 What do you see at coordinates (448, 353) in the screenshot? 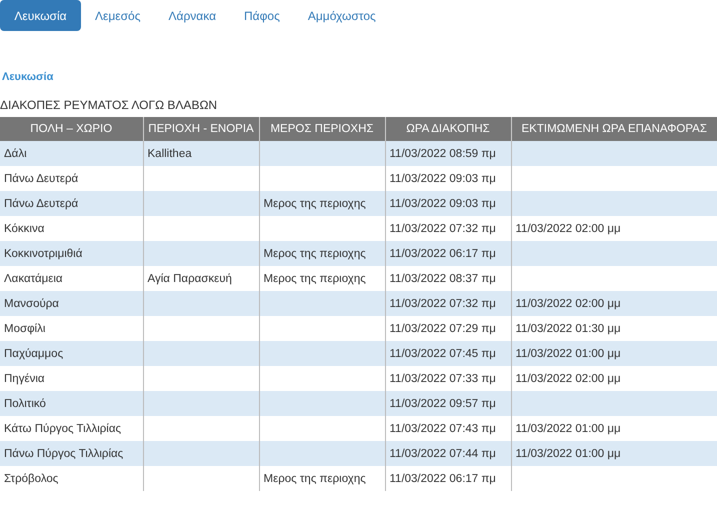
I see `table-cell: 11/03/2022 07:45 πμ` at bounding box center [448, 353].